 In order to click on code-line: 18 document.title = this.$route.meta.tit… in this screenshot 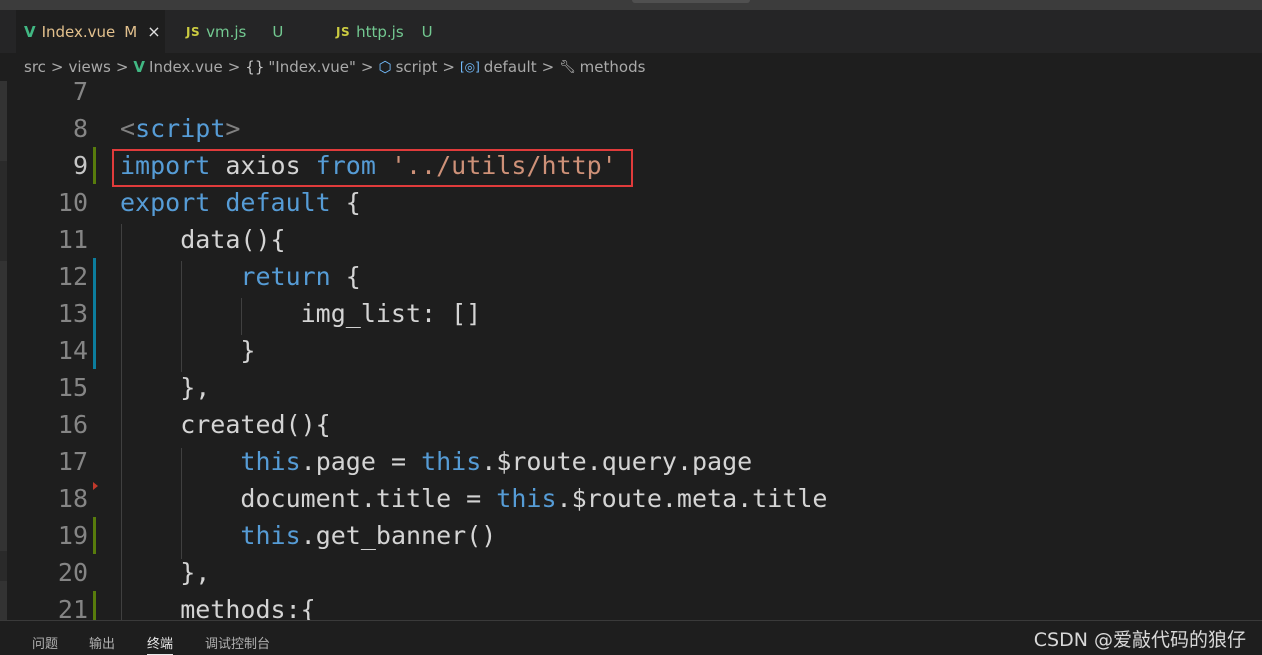, I will do `click(631, 498)`.